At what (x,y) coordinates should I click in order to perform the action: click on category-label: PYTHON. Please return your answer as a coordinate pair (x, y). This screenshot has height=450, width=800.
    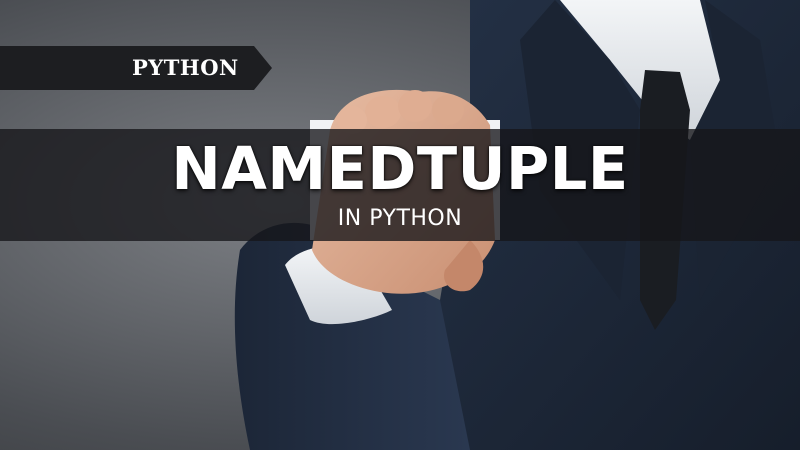
    Looking at the image, I should click on (185, 67).